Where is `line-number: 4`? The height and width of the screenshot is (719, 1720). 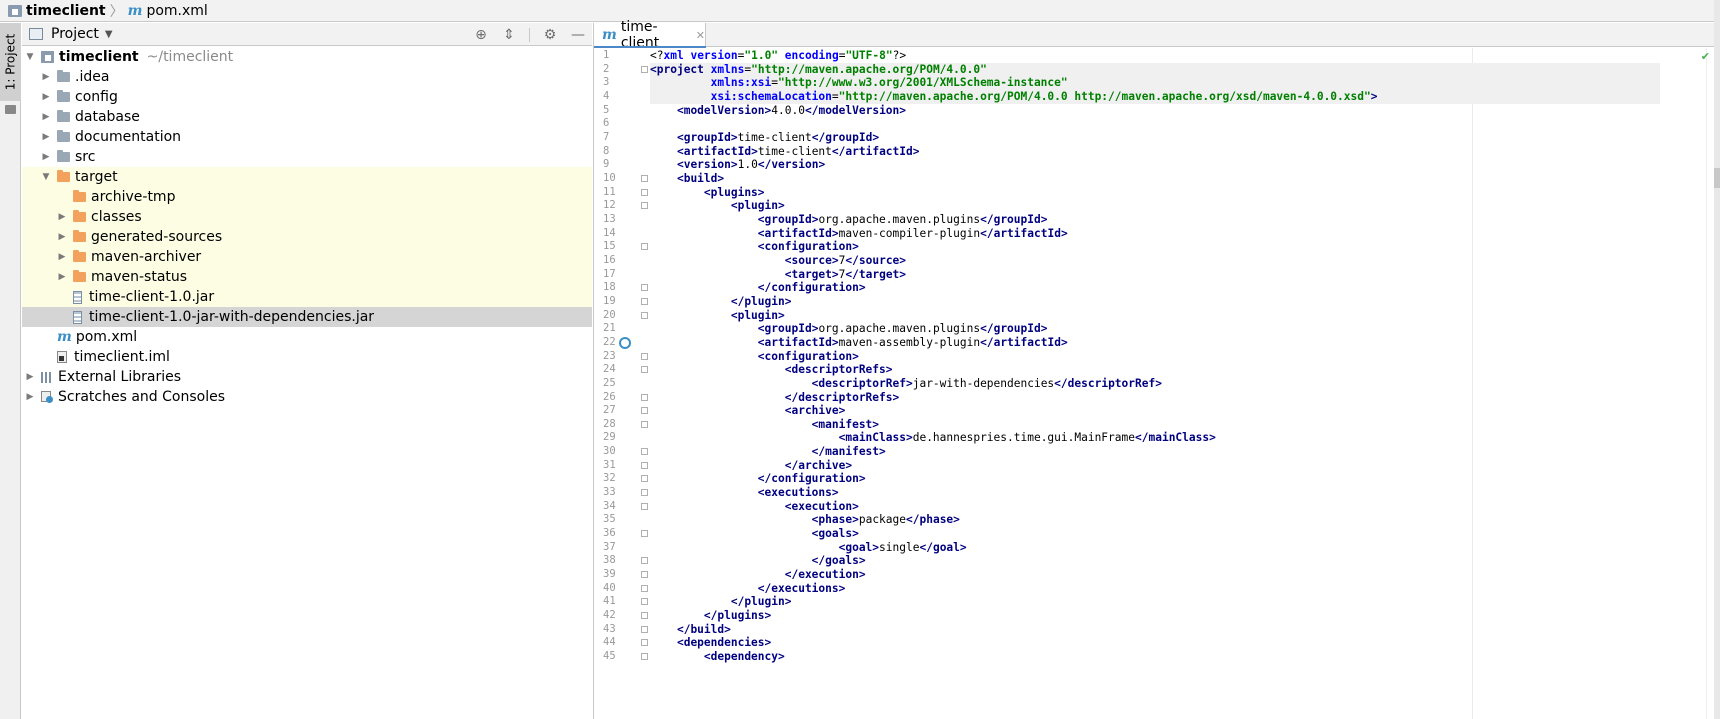 line-number: 4 is located at coordinates (613, 97).